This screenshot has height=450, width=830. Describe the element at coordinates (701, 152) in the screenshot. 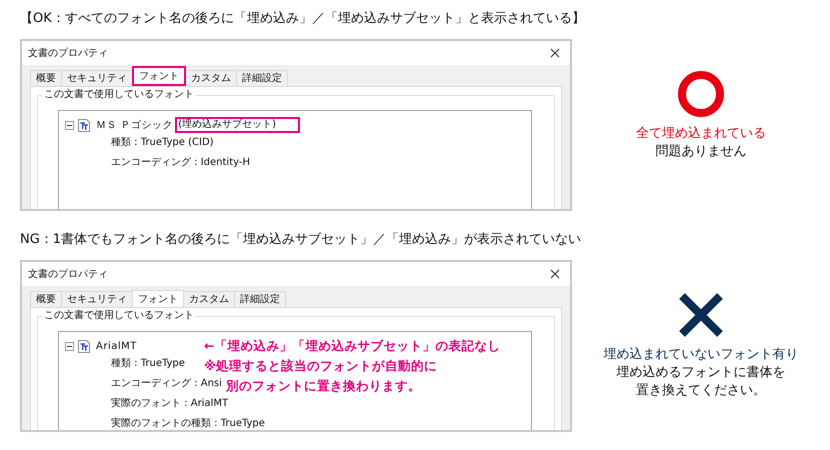

I see `verdict-text: 問題ありません` at that location.